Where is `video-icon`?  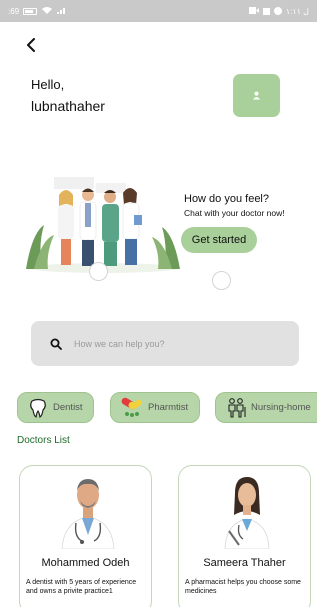 video-icon is located at coordinates (253, 11).